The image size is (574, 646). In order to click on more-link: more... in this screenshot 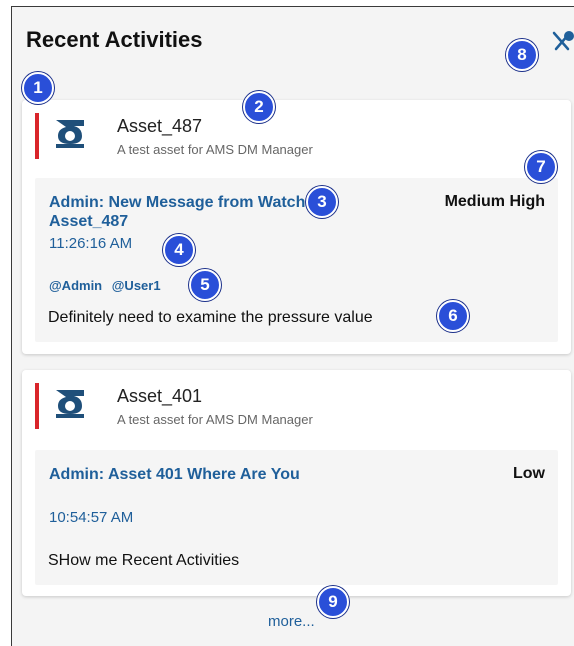, I will do `click(291, 621)`.